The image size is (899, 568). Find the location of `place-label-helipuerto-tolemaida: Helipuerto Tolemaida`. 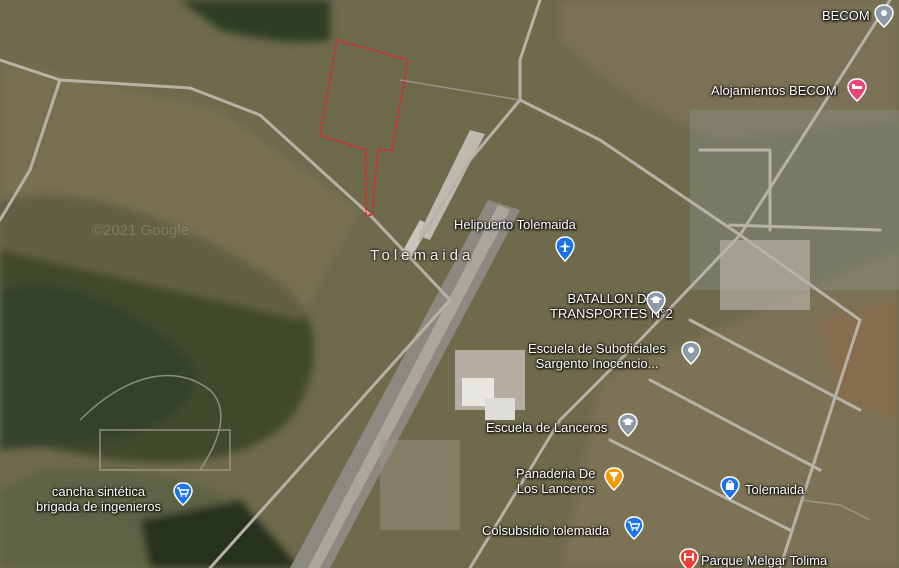

place-label-helipuerto-tolemaida: Helipuerto Tolemaida is located at coordinates (515, 224).